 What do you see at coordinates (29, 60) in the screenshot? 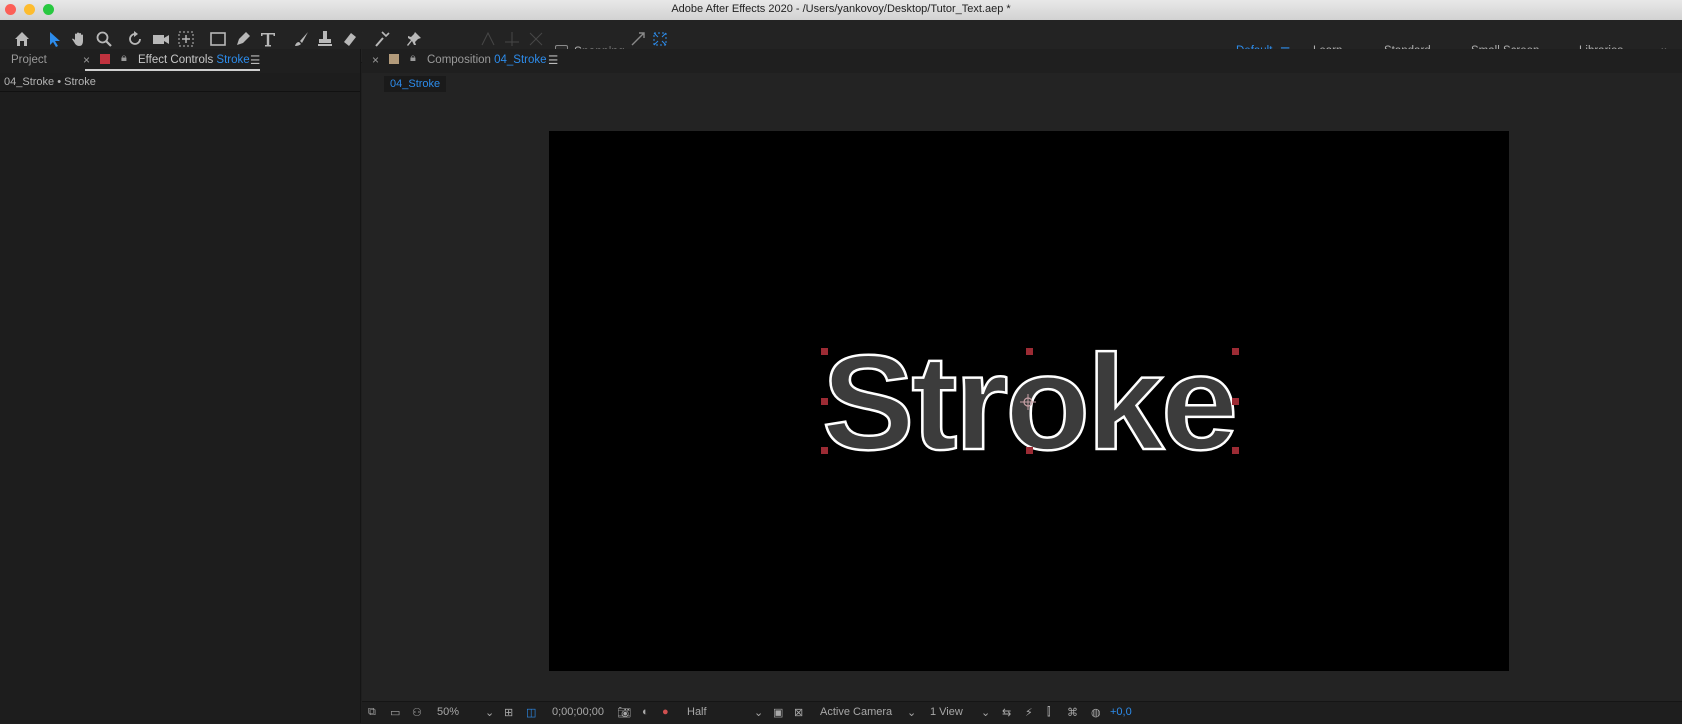
I see `tab-project: Project` at bounding box center [29, 60].